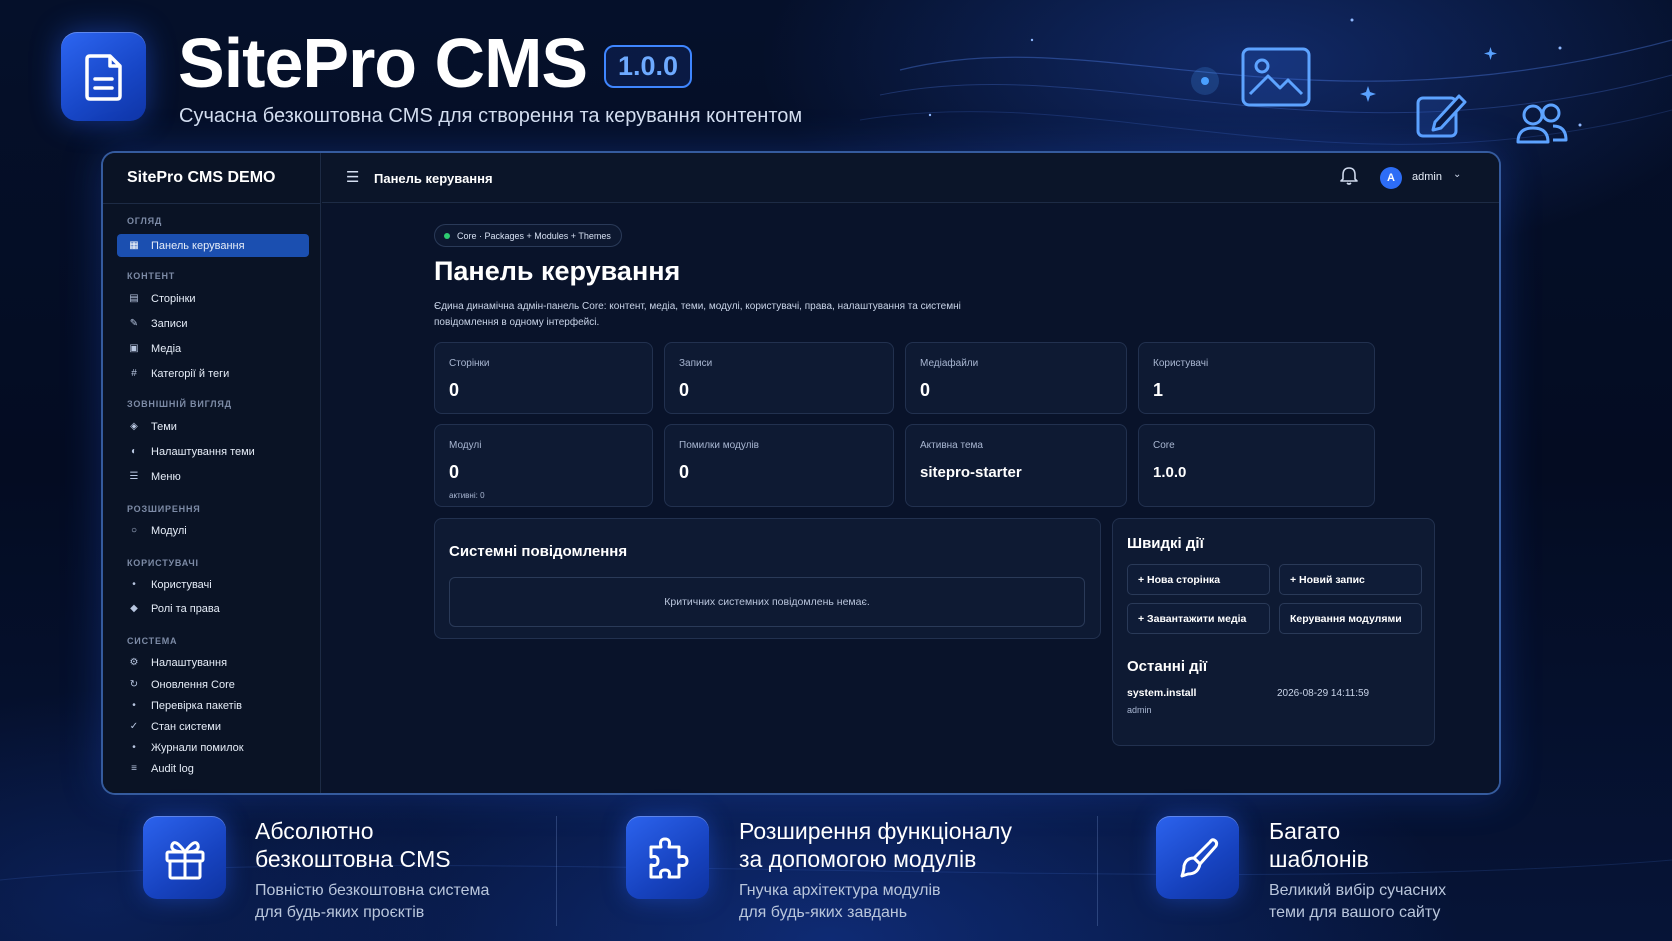 This screenshot has width=1672, height=941. What do you see at coordinates (103, 77) in the screenshot?
I see `document-icon` at bounding box center [103, 77].